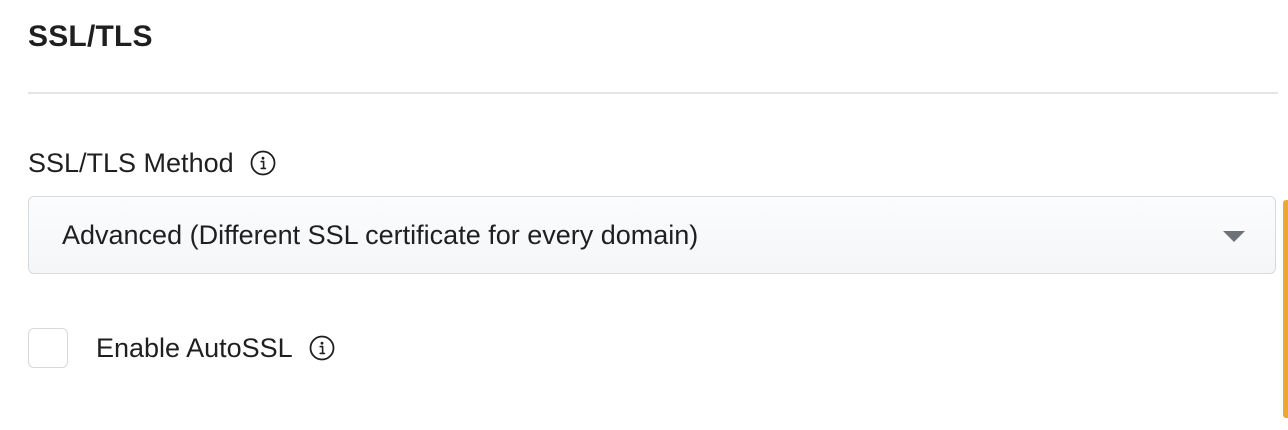 Image resolution: width=1288 pixels, height=430 pixels. What do you see at coordinates (194, 348) in the screenshot?
I see `autossl-label: Enable AutoSSL` at bounding box center [194, 348].